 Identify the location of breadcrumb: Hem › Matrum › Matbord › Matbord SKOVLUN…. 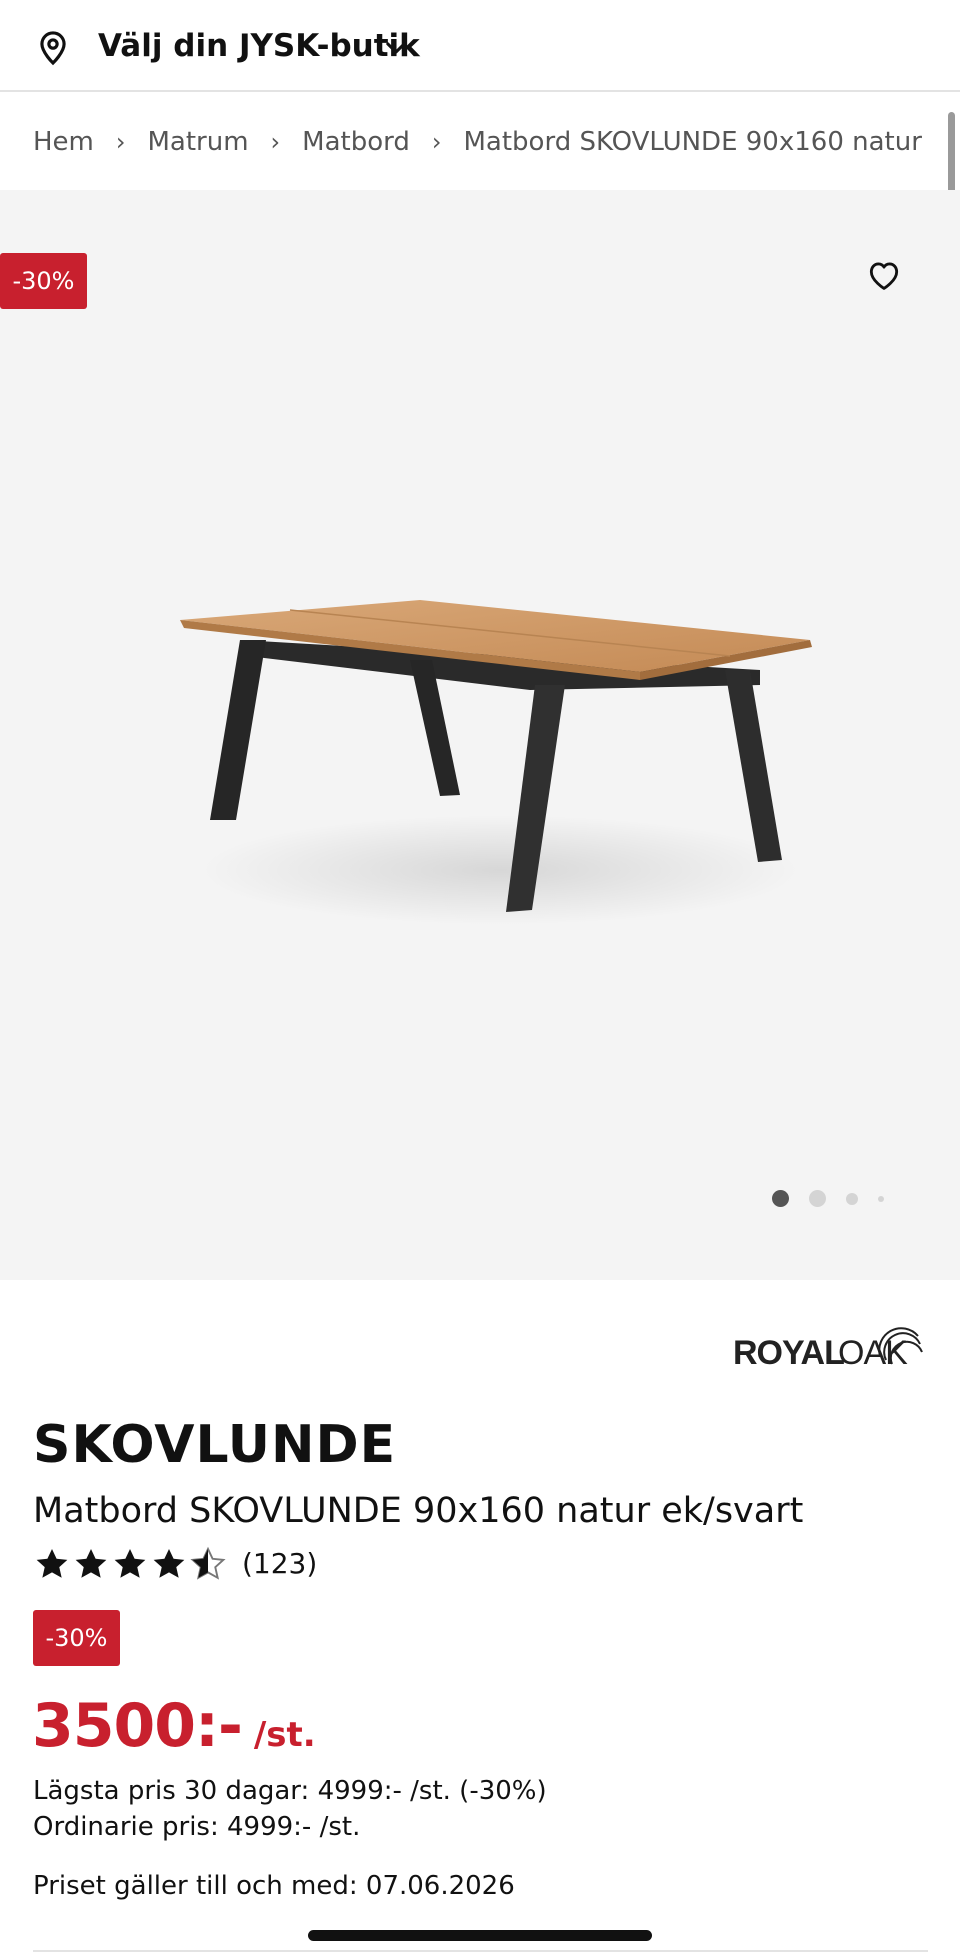
(480, 142).